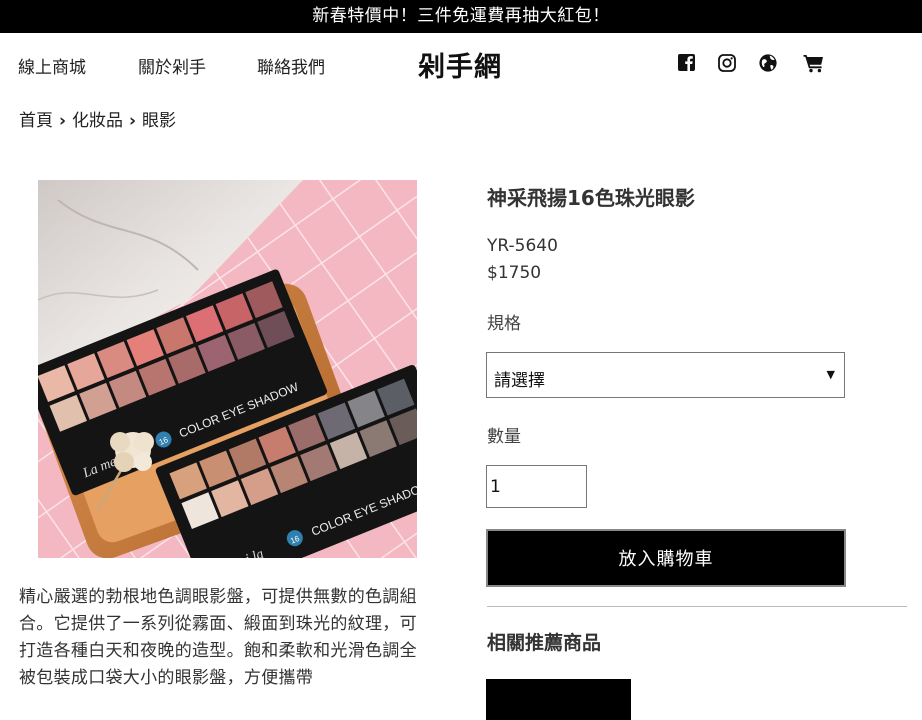  What do you see at coordinates (36, 121) in the screenshot?
I see `breadcrumb-home: 首頁` at bounding box center [36, 121].